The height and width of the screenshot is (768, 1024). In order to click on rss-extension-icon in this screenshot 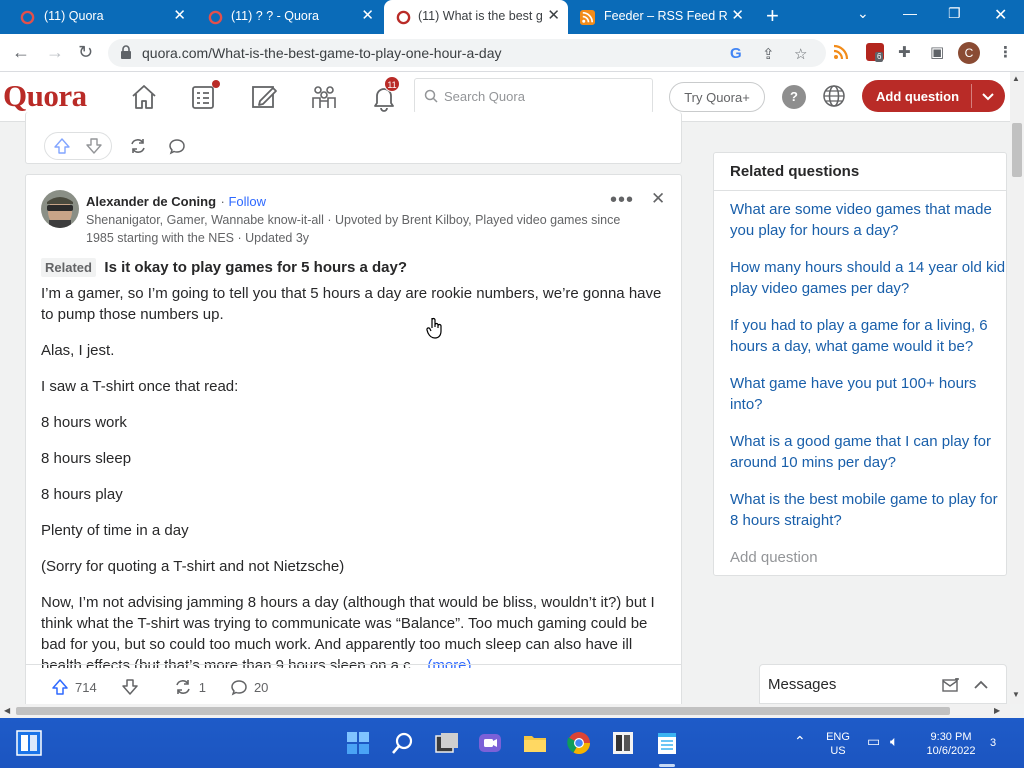, I will do `click(841, 52)`.